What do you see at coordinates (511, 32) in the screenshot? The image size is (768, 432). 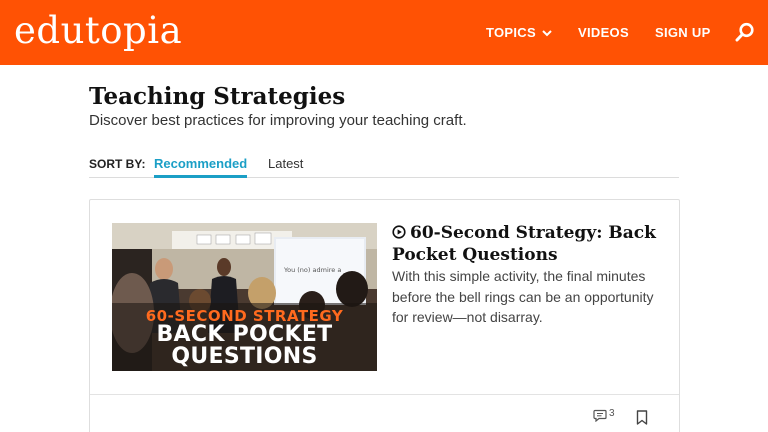 I see `nav-topics-label: TOPICS` at bounding box center [511, 32].